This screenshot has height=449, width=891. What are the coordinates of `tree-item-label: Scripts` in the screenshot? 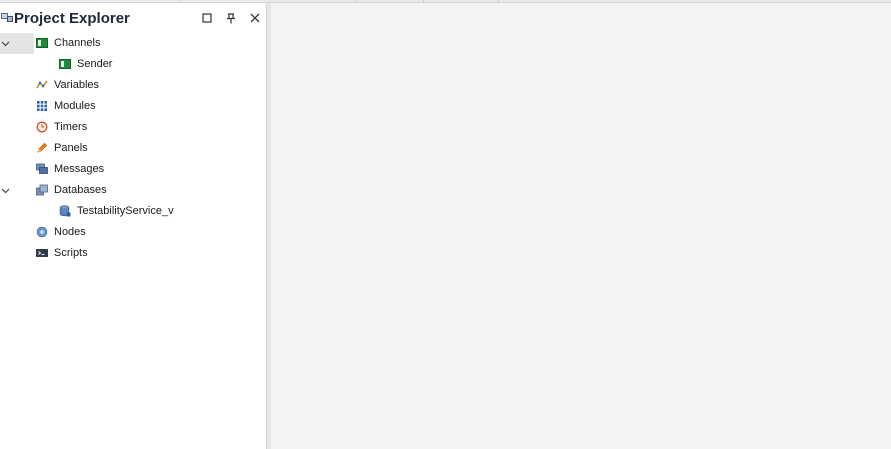 It's located at (71, 253).